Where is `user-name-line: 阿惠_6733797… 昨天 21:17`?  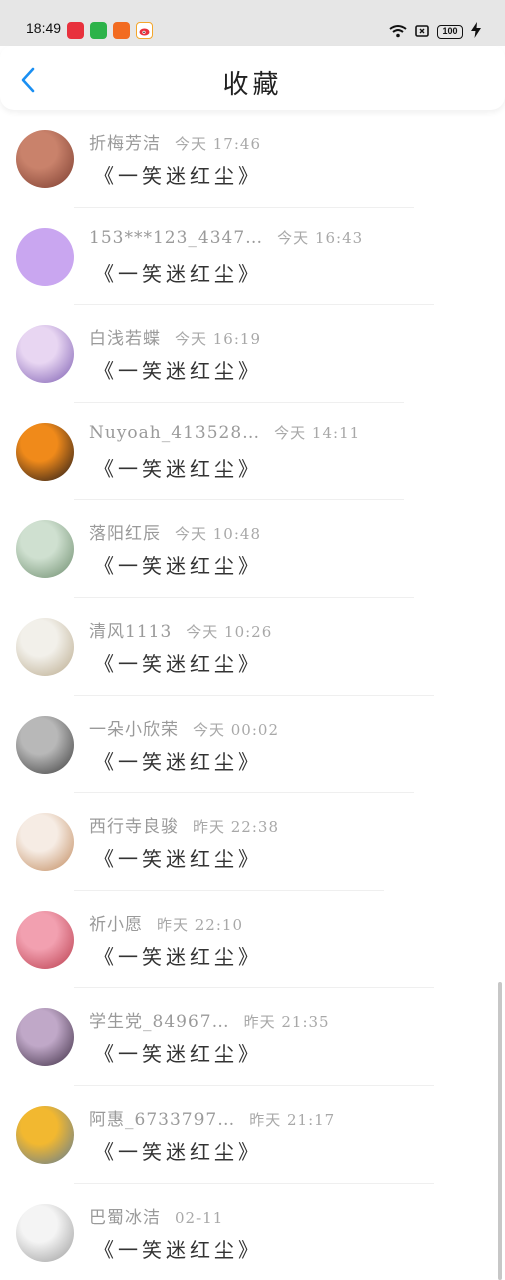 user-name-line: 阿惠_6733797… 昨天 21:17 is located at coordinates (212, 1117).